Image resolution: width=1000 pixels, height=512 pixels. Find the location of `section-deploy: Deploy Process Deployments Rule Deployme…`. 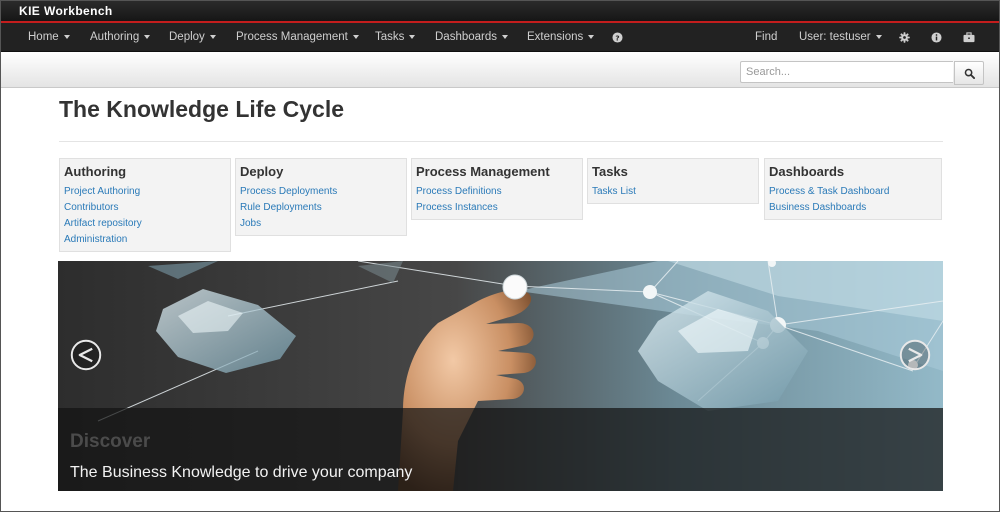

section-deploy: Deploy Process Deployments Rule Deployme… is located at coordinates (321, 197).